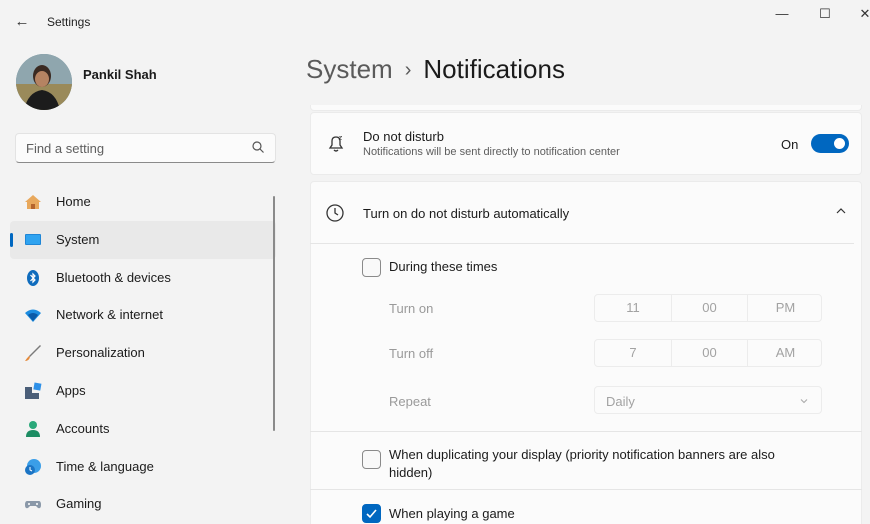  Describe the element at coordinates (494, 69) in the screenshot. I see `breadcrumb-current: Notifications` at that location.